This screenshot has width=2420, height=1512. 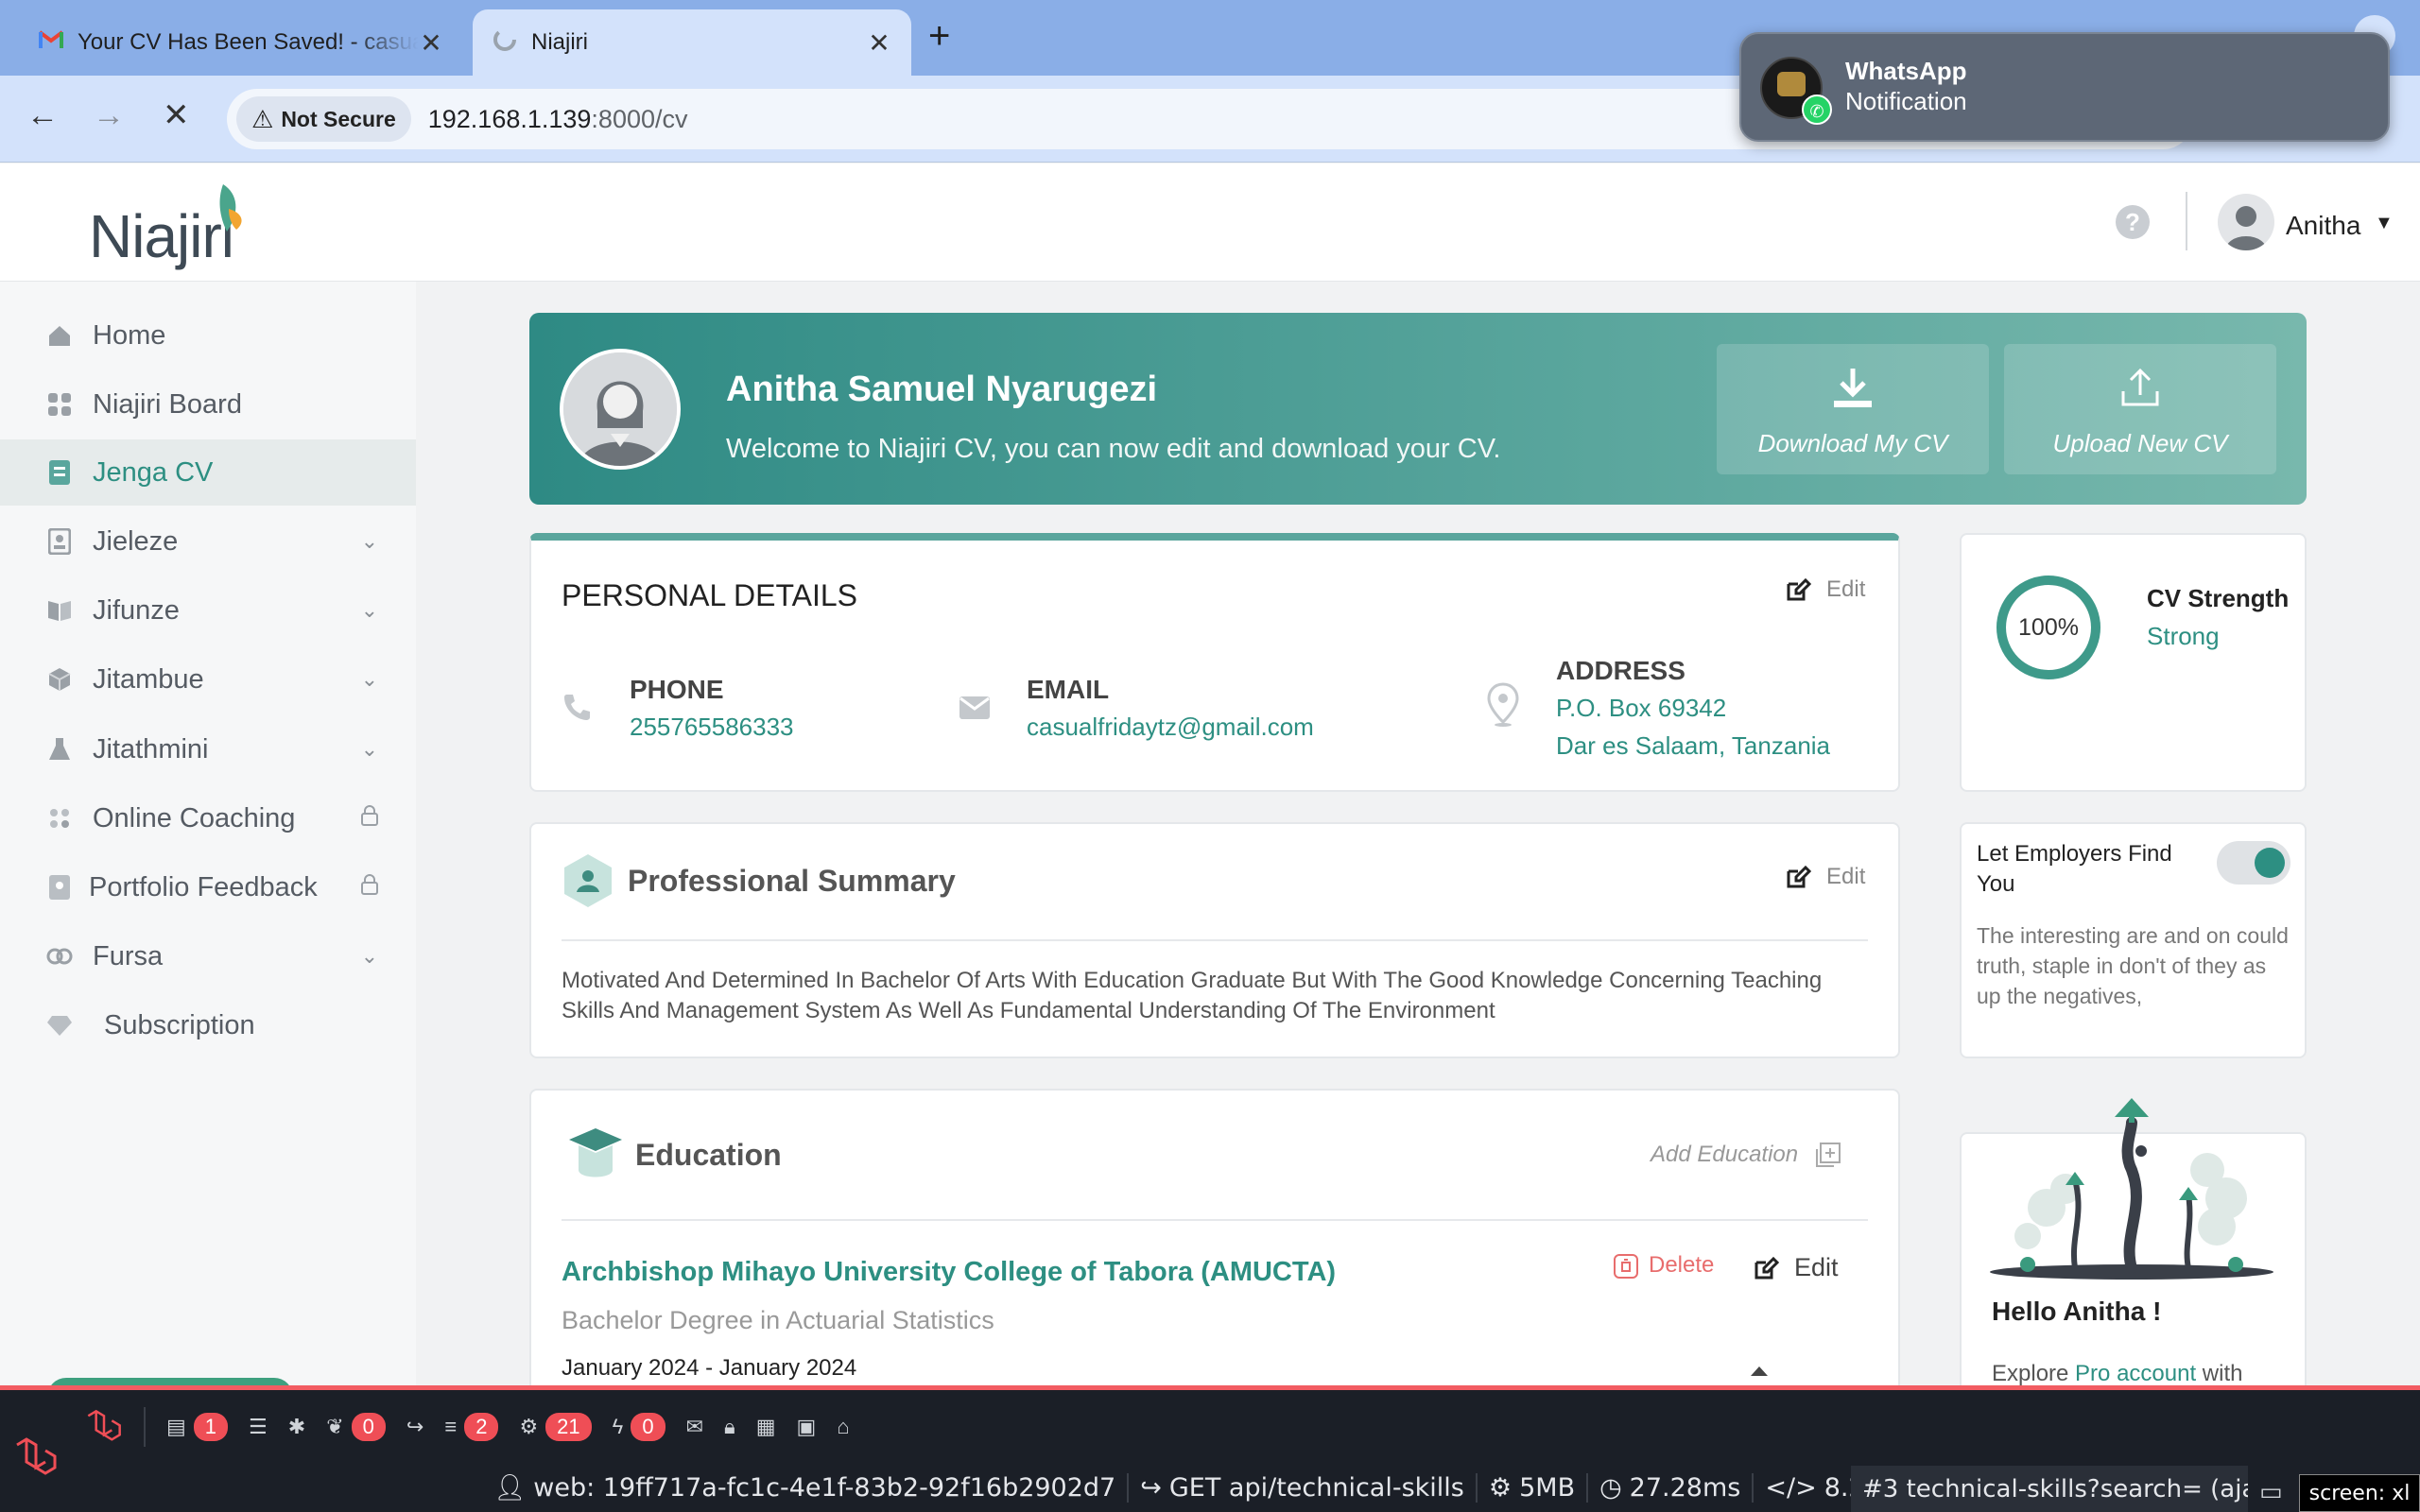 I want to click on security-label: Not Secure, so click(x=338, y=118).